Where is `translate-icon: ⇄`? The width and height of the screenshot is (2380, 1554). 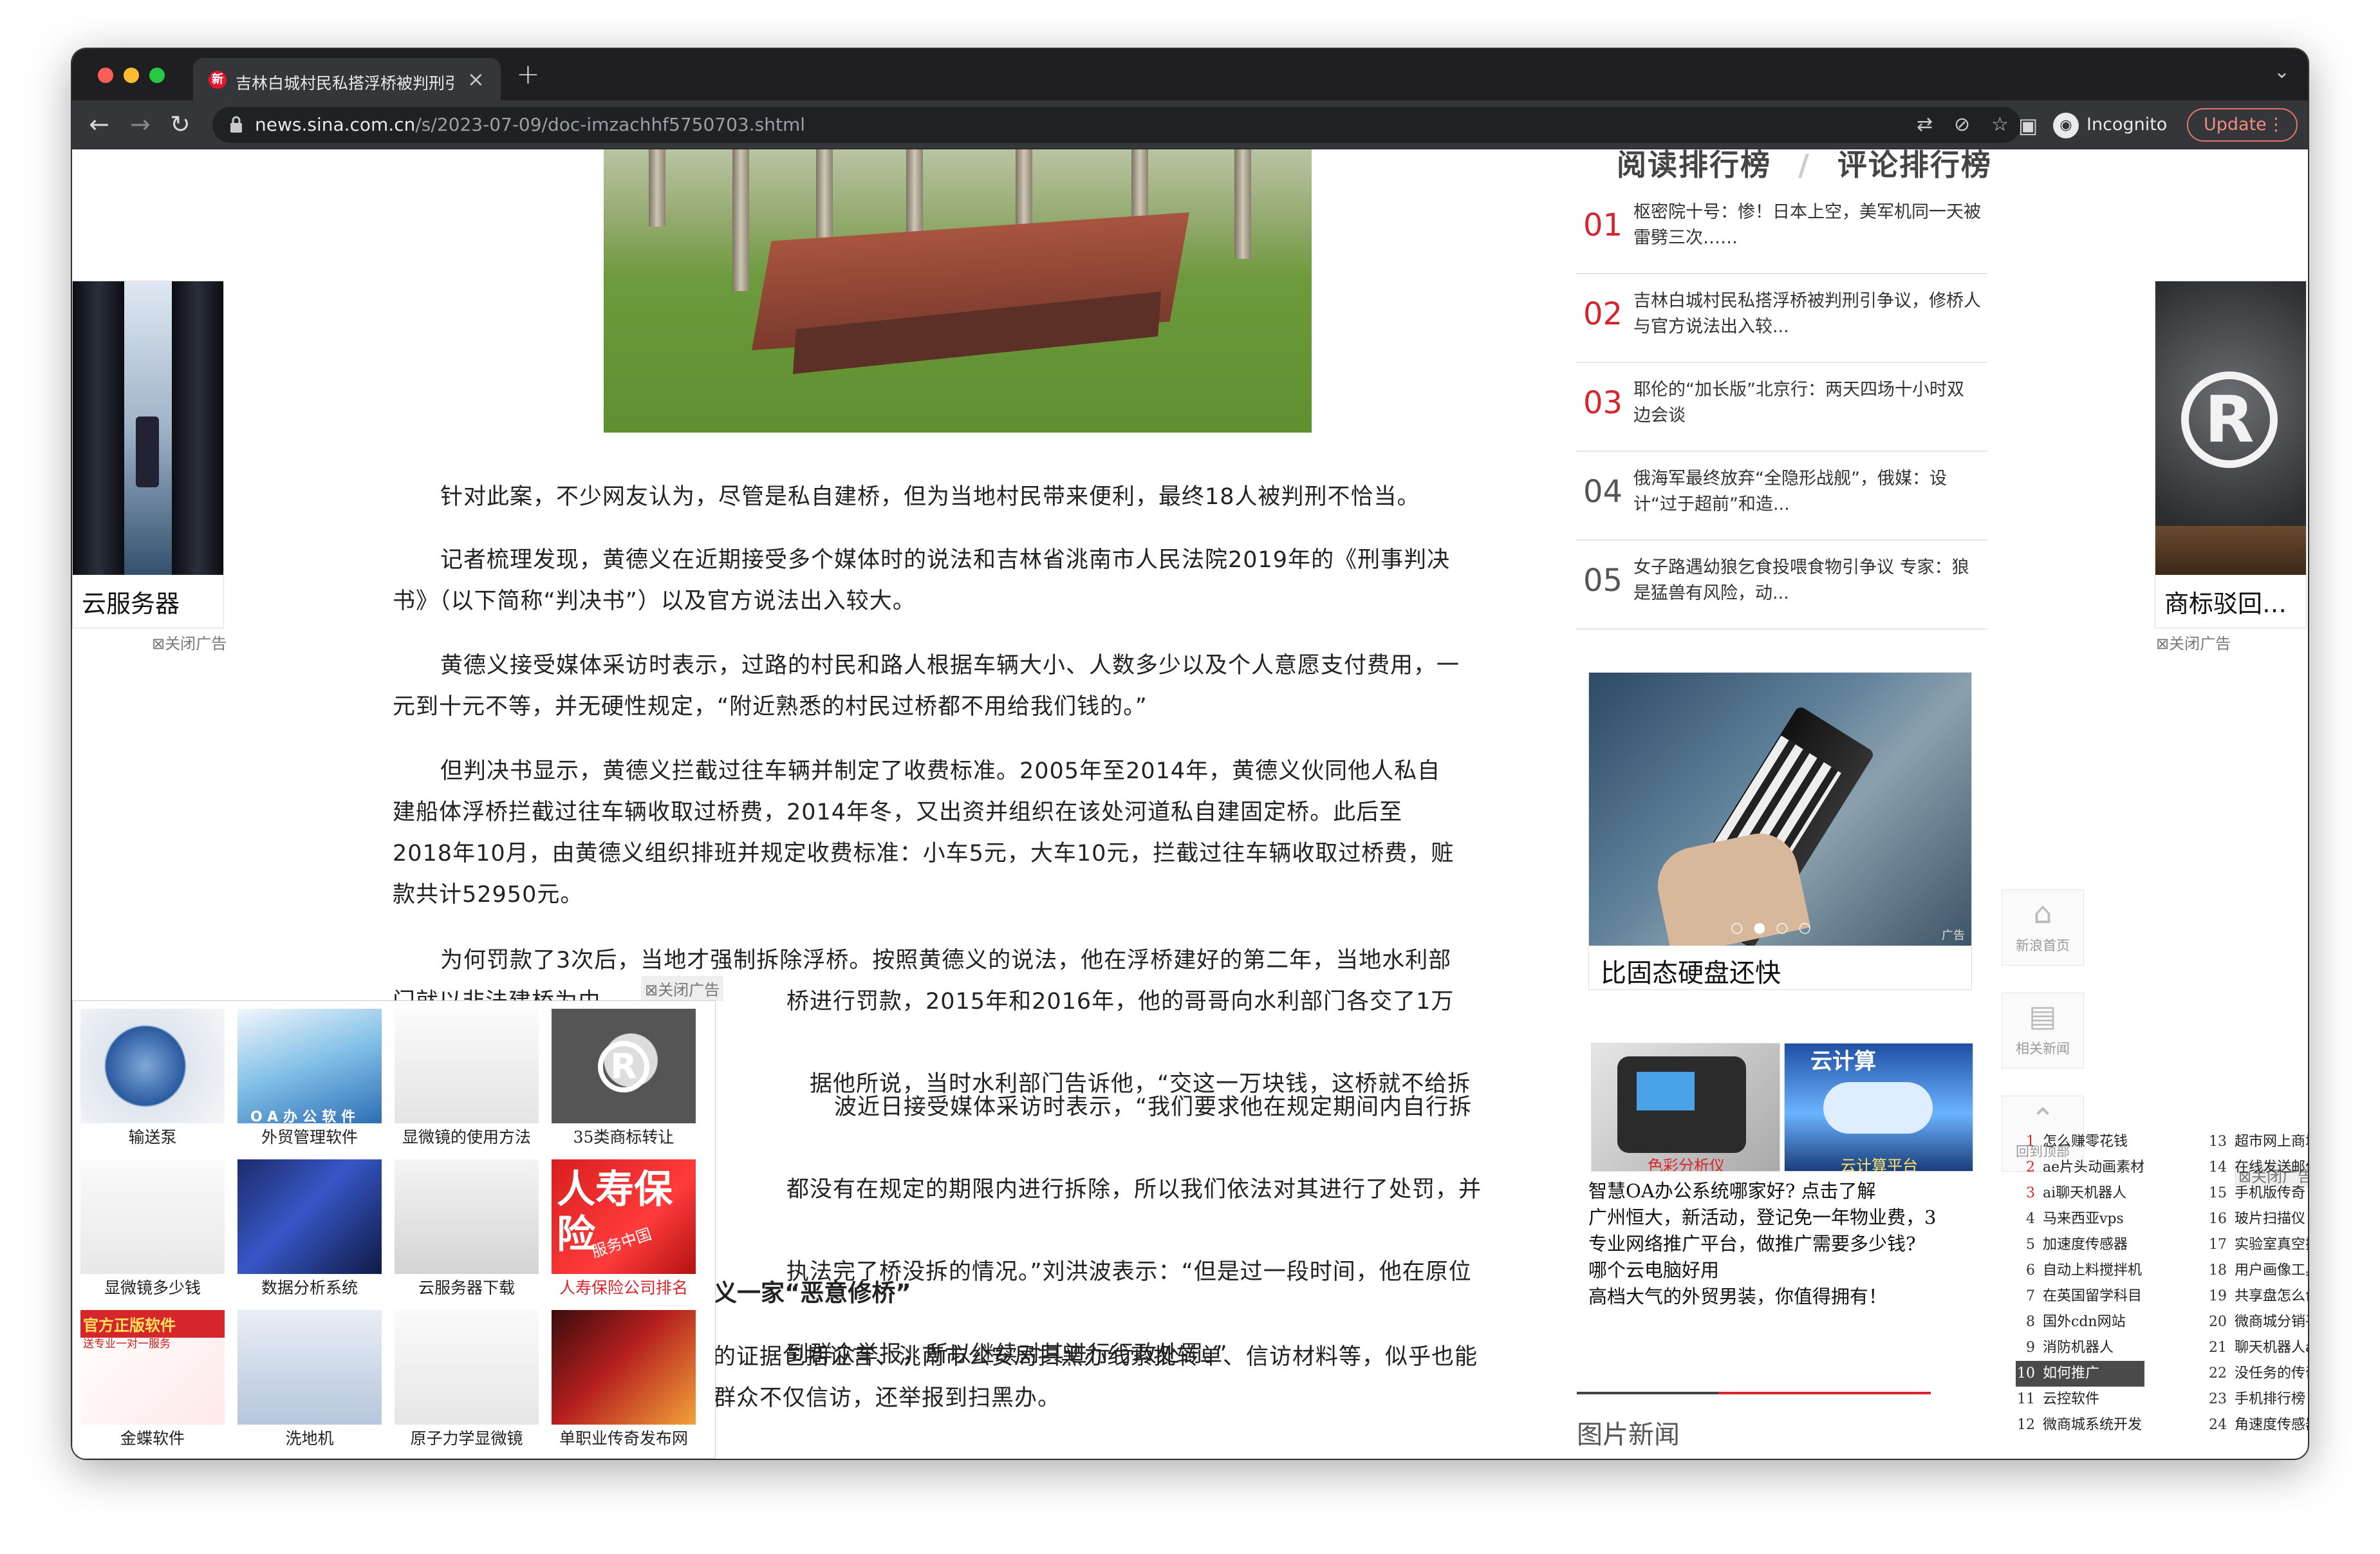 translate-icon: ⇄ is located at coordinates (1925, 124).